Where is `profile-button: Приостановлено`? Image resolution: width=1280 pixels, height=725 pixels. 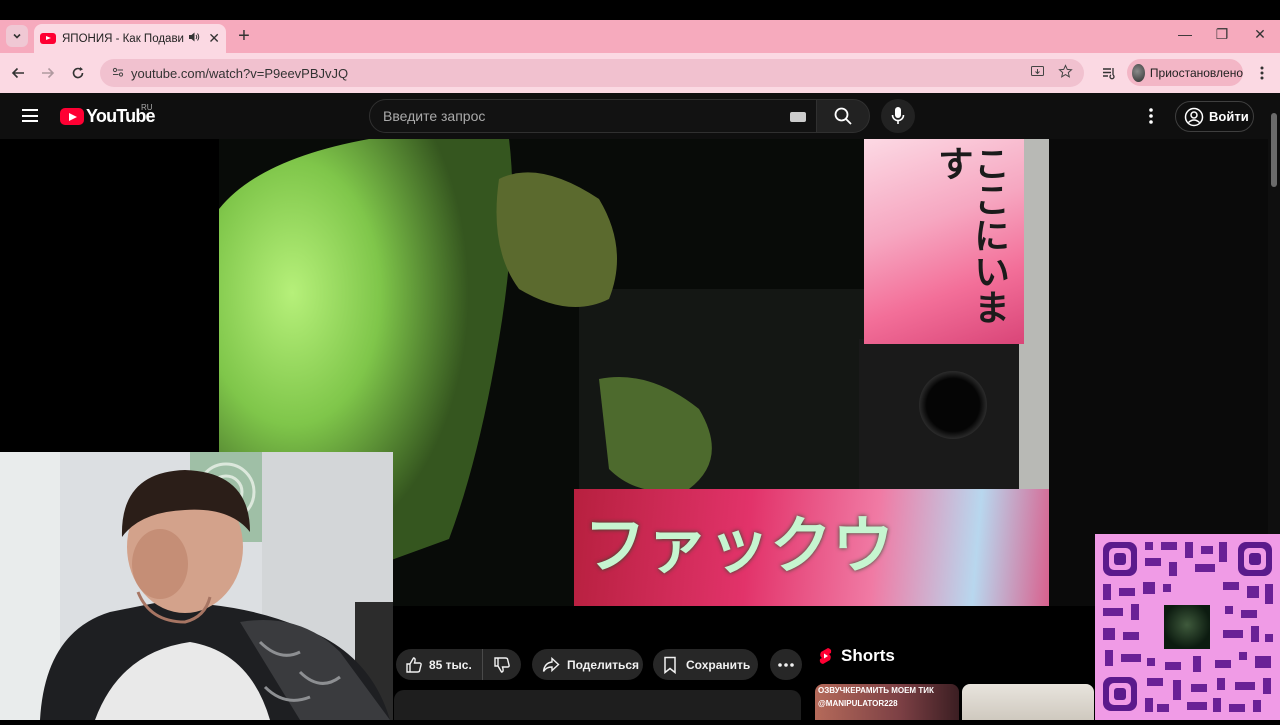
profile-button: Приостановлено is located at coordinates (1185, 72).